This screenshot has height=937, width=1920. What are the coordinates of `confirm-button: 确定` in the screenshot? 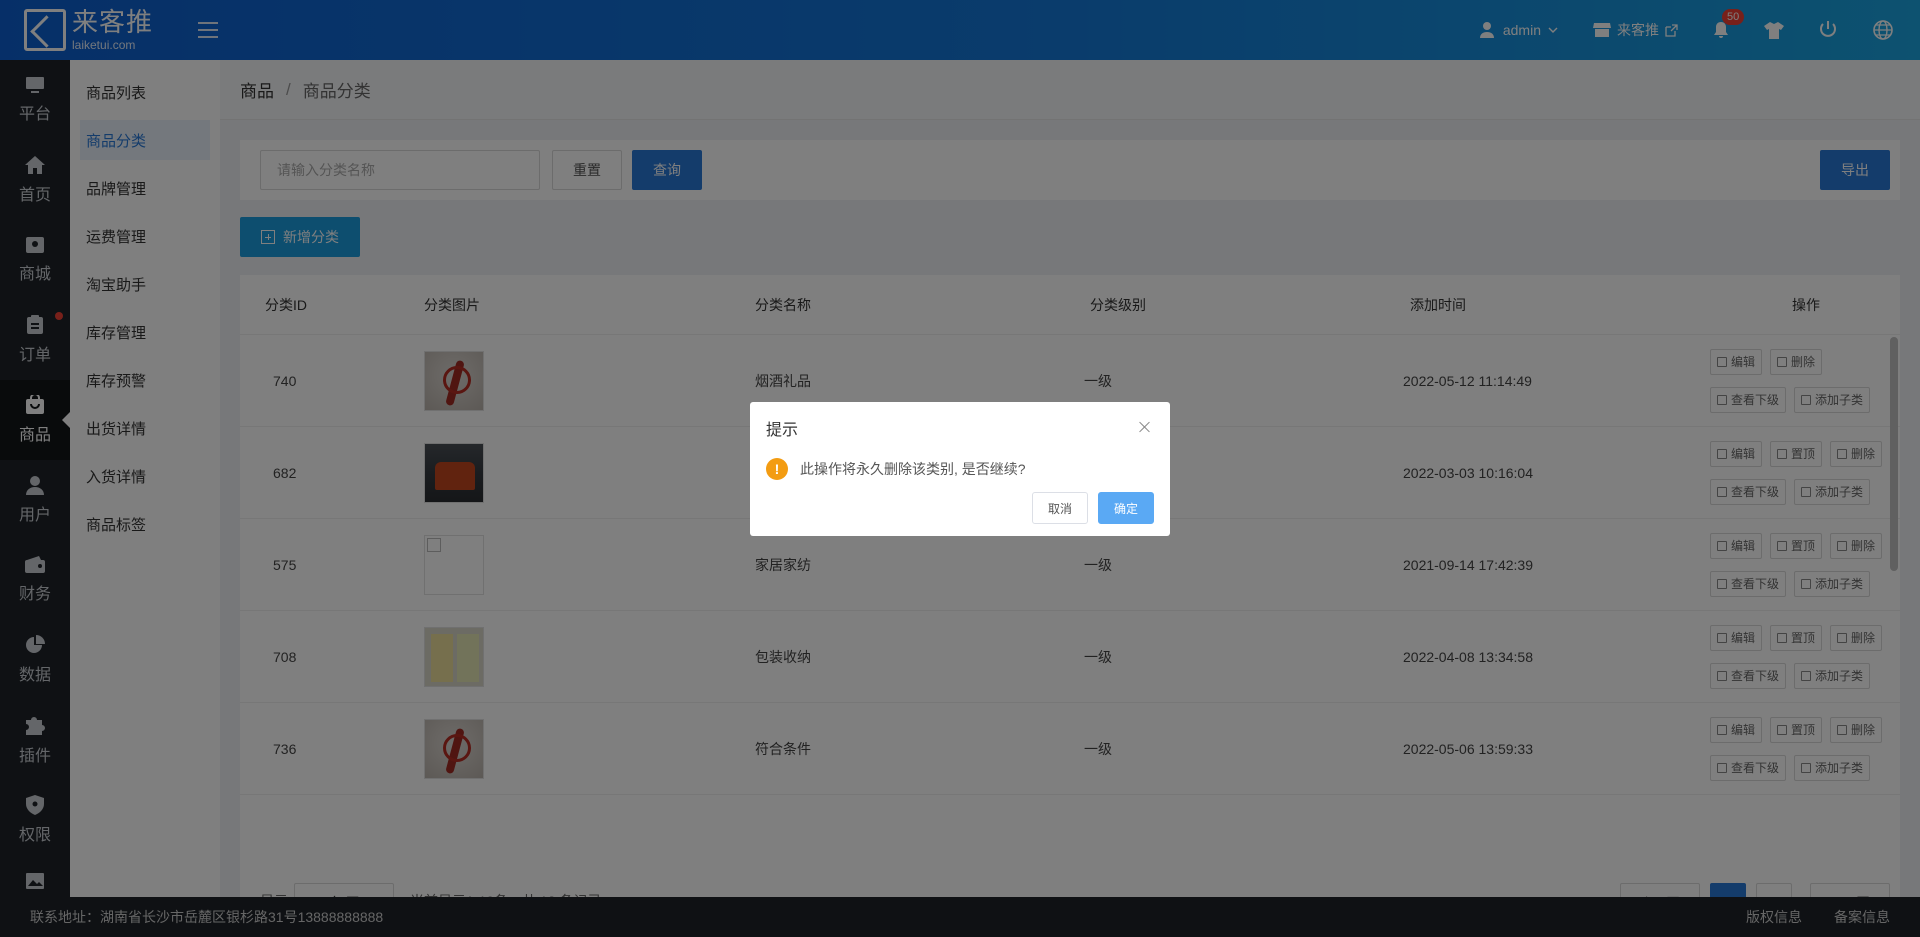 It's located at (1125, 508).